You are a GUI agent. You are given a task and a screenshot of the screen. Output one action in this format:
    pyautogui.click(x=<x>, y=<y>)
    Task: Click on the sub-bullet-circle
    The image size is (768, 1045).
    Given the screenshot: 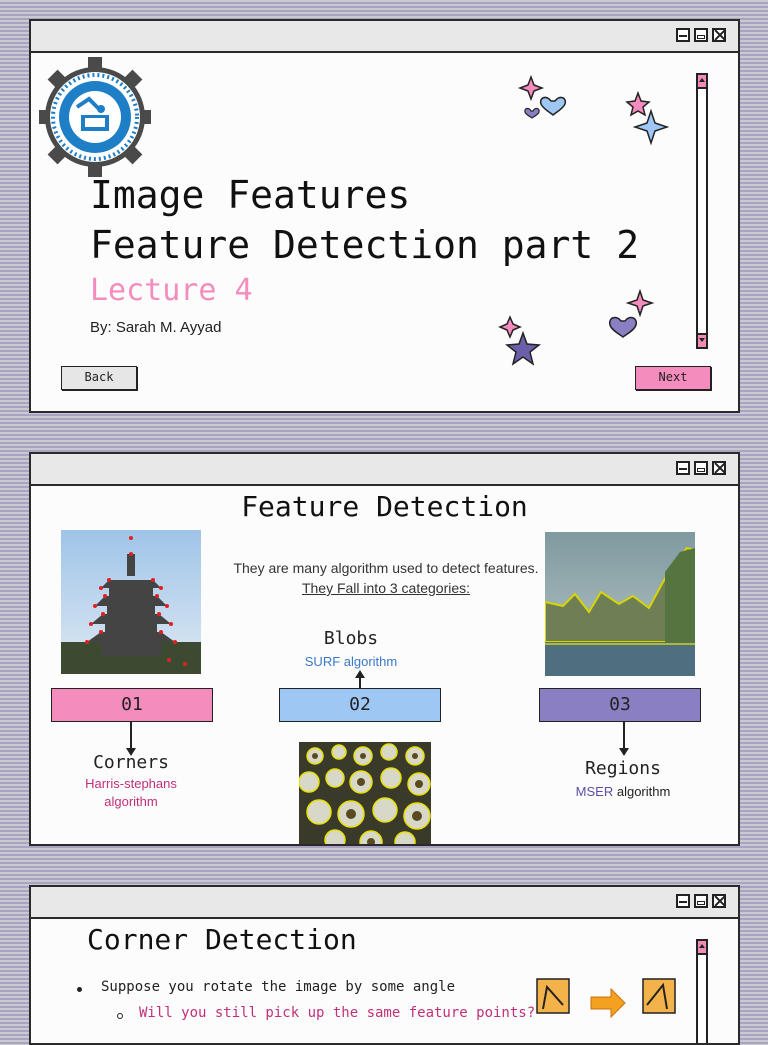 What is the action you would take?
    pyautogui.click(x=120, y=1016)
    